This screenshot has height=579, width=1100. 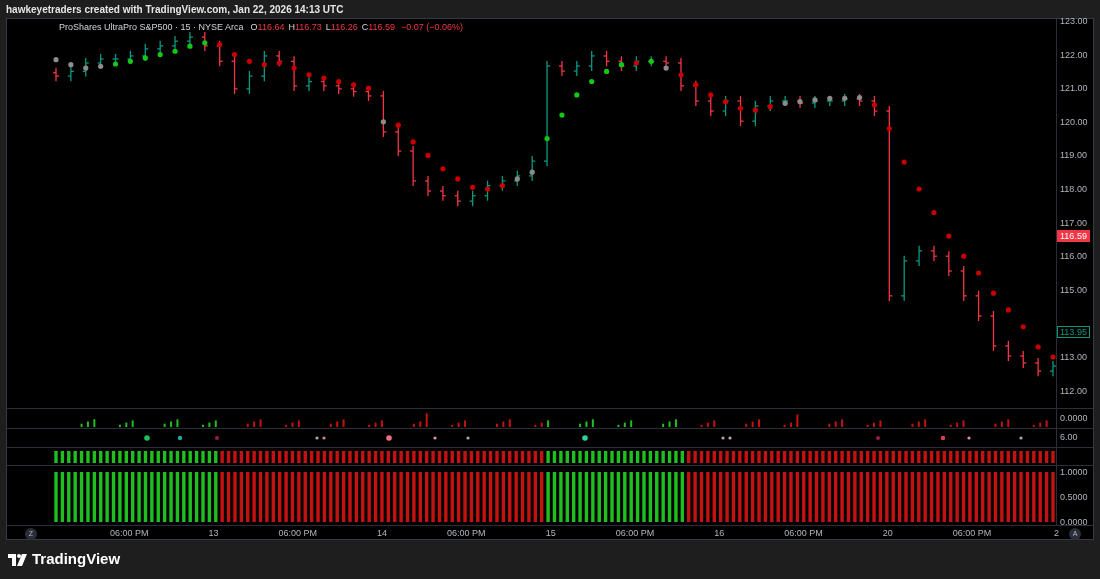 I want to click on pane-axis-label: 6.00, so click(x=1069, y=438).